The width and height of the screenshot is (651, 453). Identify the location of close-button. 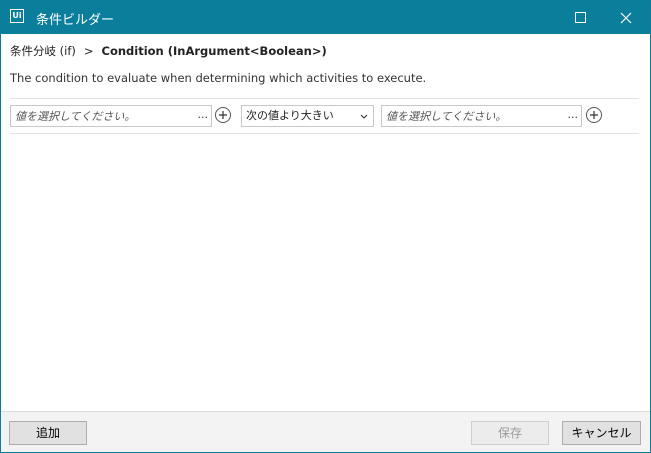
(626, 17).